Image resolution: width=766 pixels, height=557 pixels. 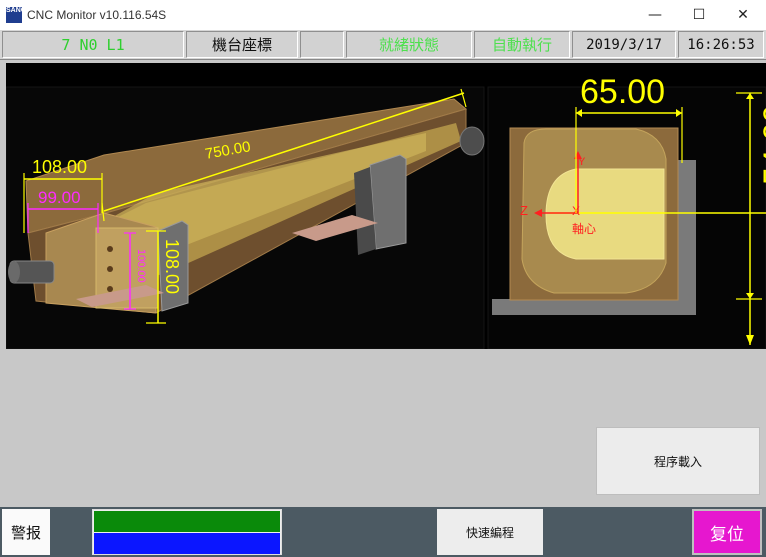 What do you see at coordinates (761, 145) in the screenshot?
I see `dim-height-right-label: 54.00` at bounding box center [761, 145].